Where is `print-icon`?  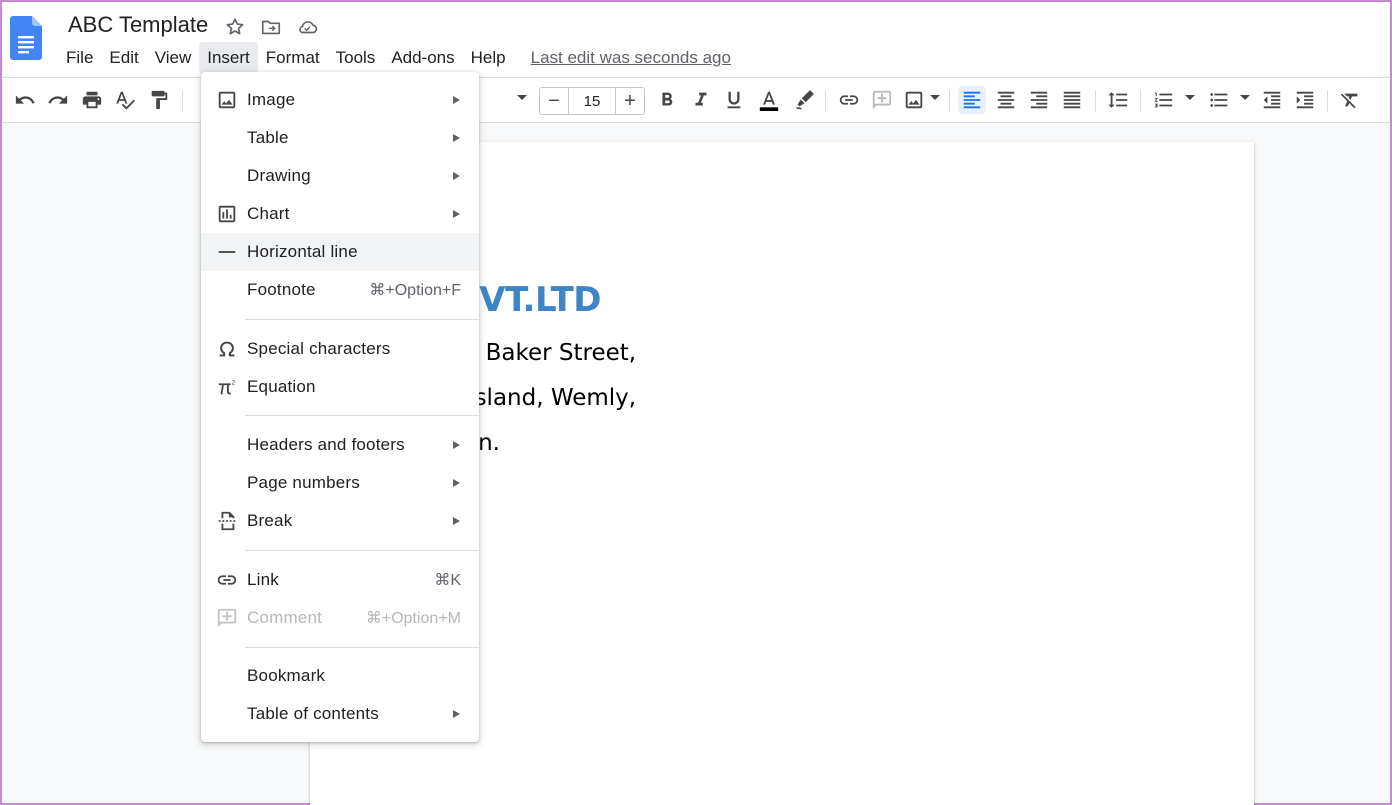
print-icon is located at coordinates (92, 100).